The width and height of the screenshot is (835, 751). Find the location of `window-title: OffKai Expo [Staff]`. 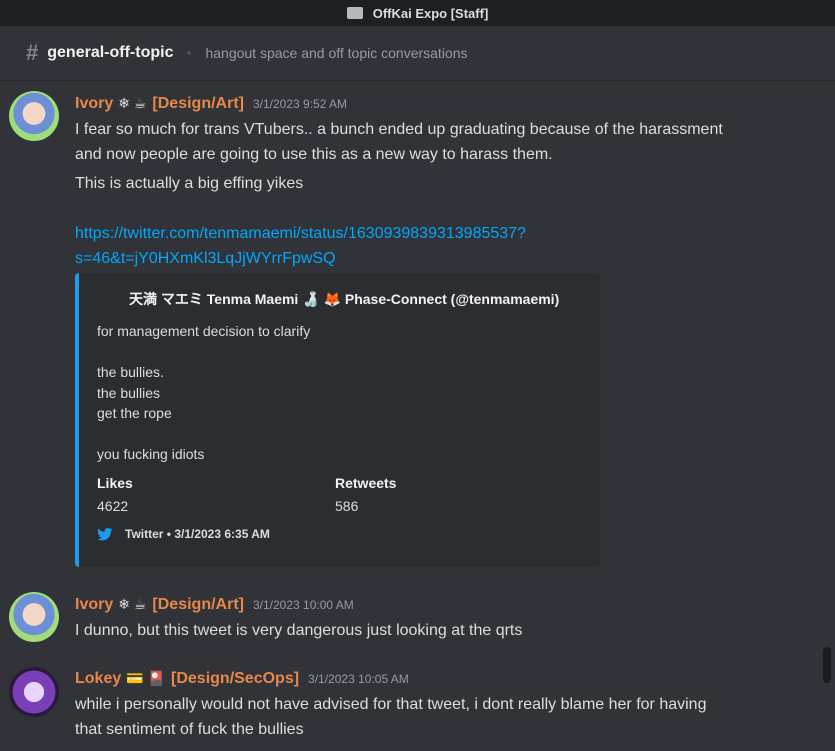

window-title: OffKai Expo [Staff] is located at coordinates (430, 13).